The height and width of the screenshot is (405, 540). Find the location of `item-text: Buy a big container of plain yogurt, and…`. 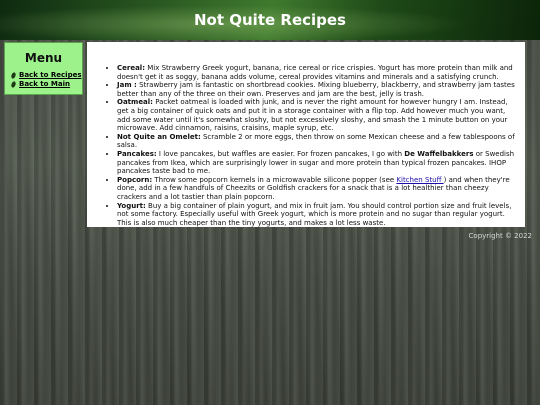

item-text: Buy a big container of plain yogurt, and… is located at coordinates (314, 214).